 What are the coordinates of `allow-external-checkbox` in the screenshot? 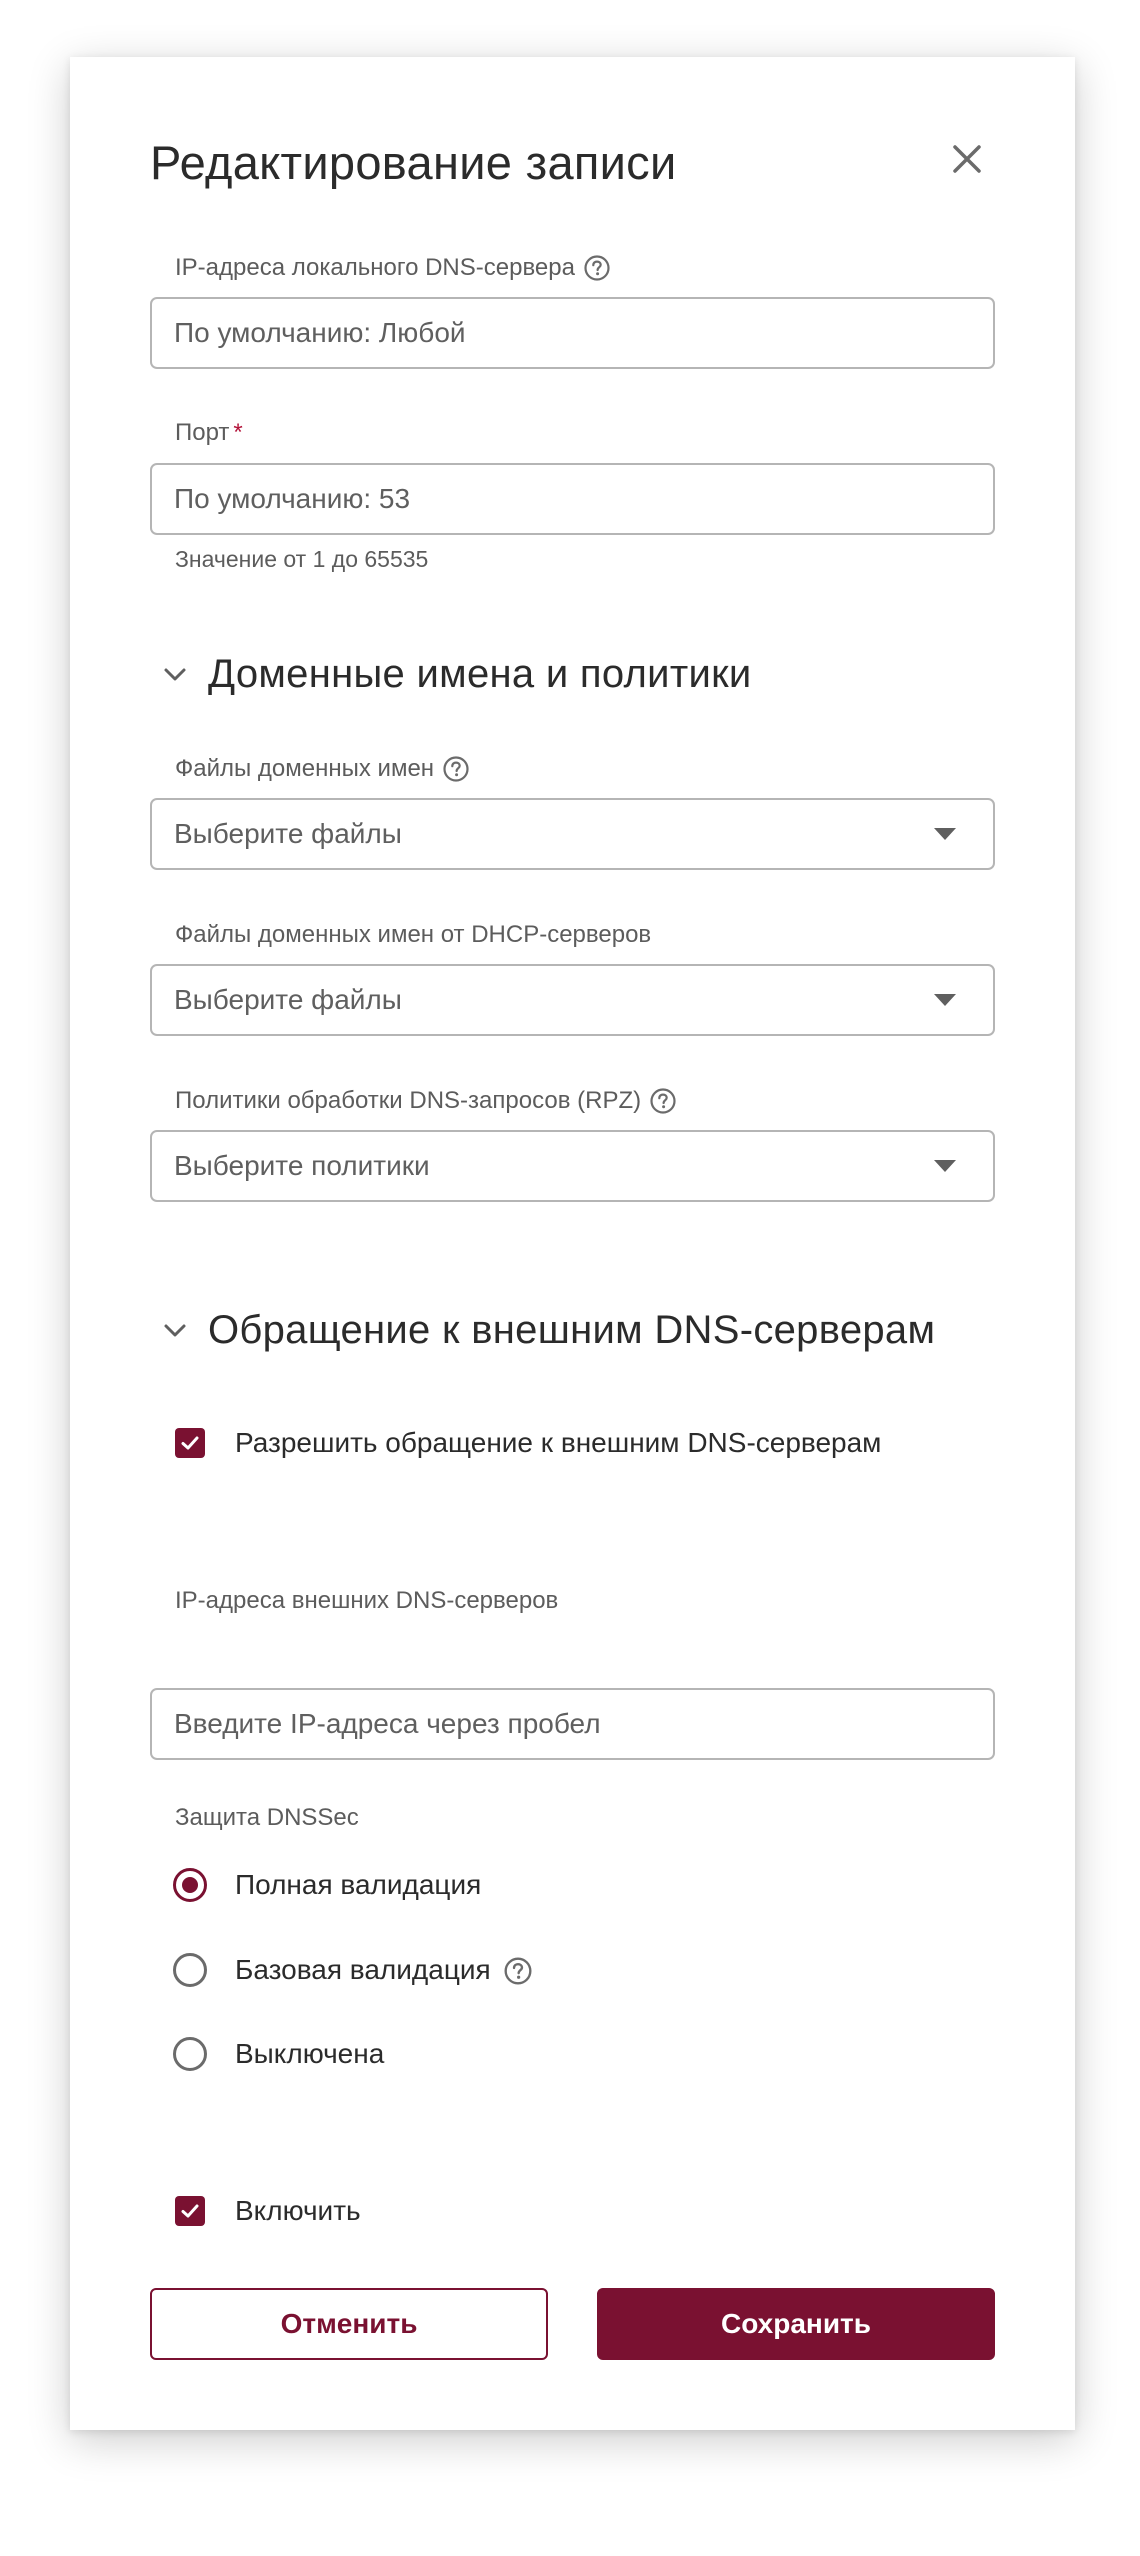 It's located at (190, 1443).